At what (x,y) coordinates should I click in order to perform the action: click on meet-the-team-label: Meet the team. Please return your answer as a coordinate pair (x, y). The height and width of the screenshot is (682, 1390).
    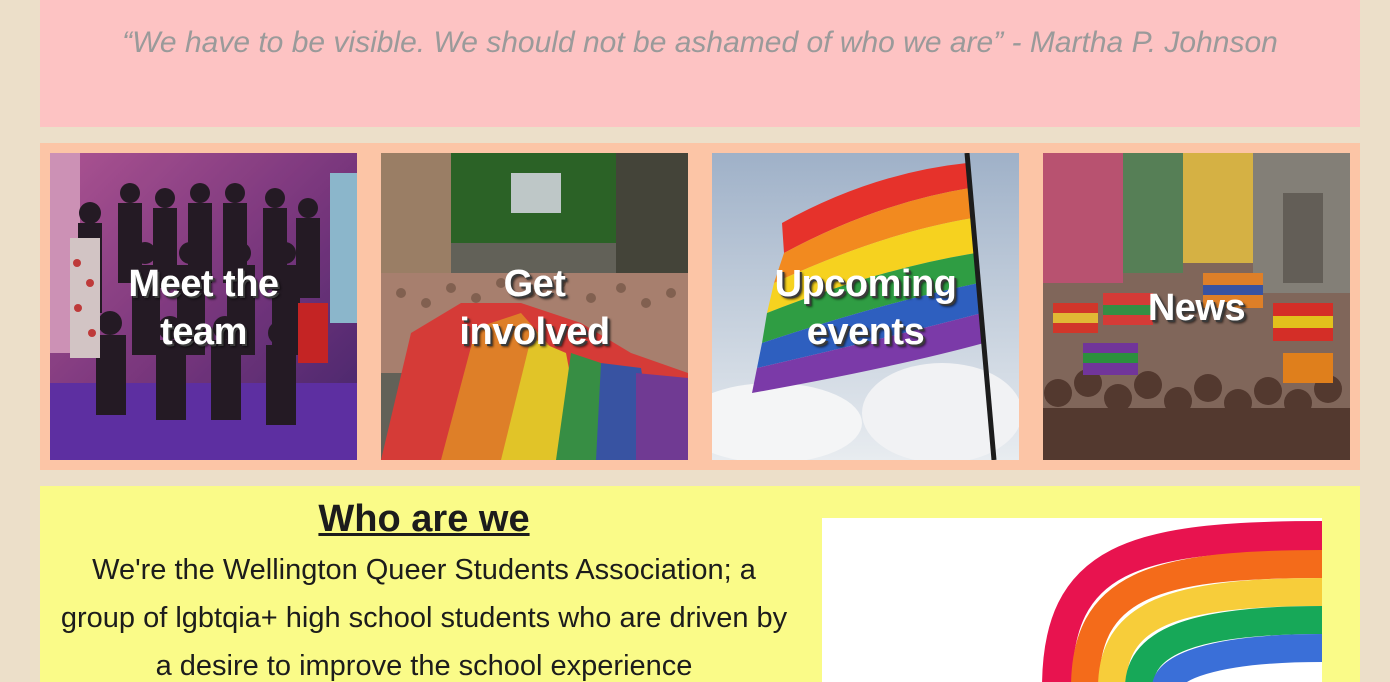
    Looking at the image, I should click on (203, 308).